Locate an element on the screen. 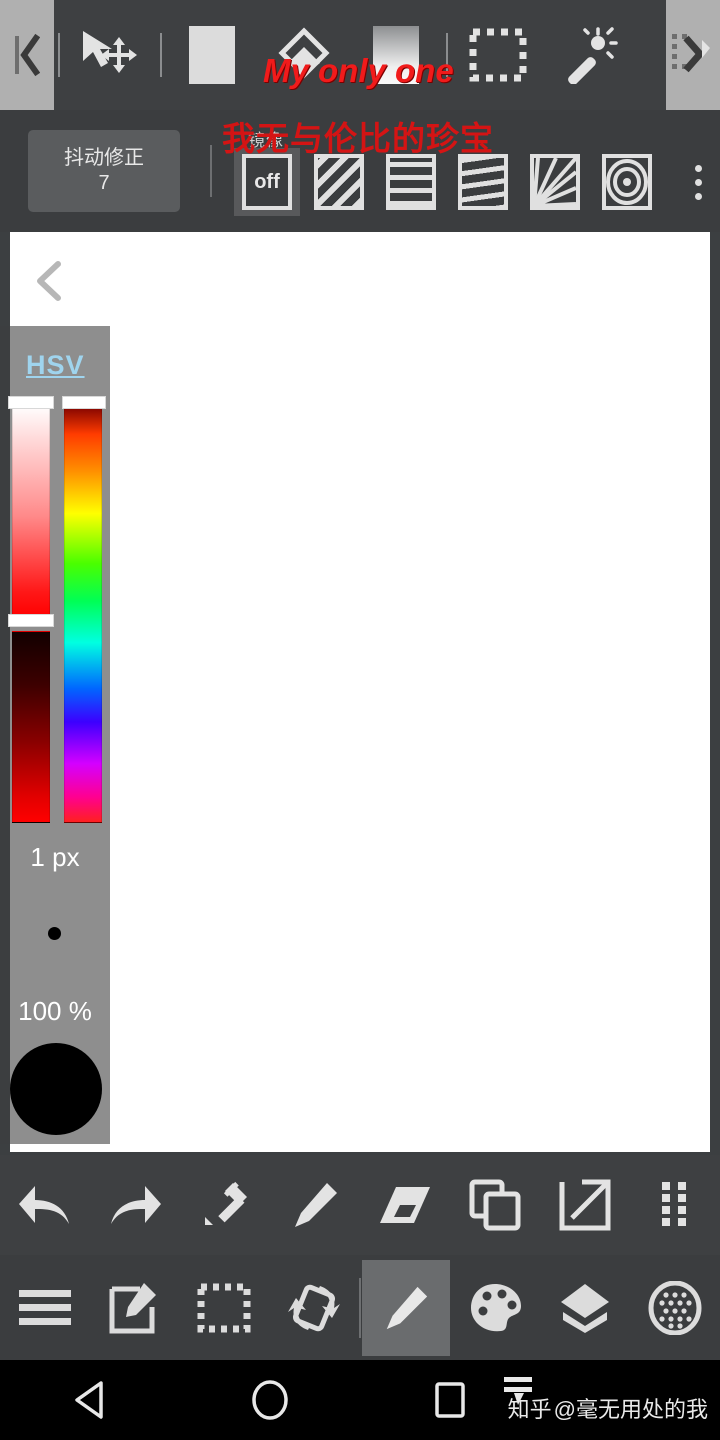 The height and width of the screenshot is (1440, 720). stabilizer-button: 抖动修正 7 is located at coordinates (104, 171).